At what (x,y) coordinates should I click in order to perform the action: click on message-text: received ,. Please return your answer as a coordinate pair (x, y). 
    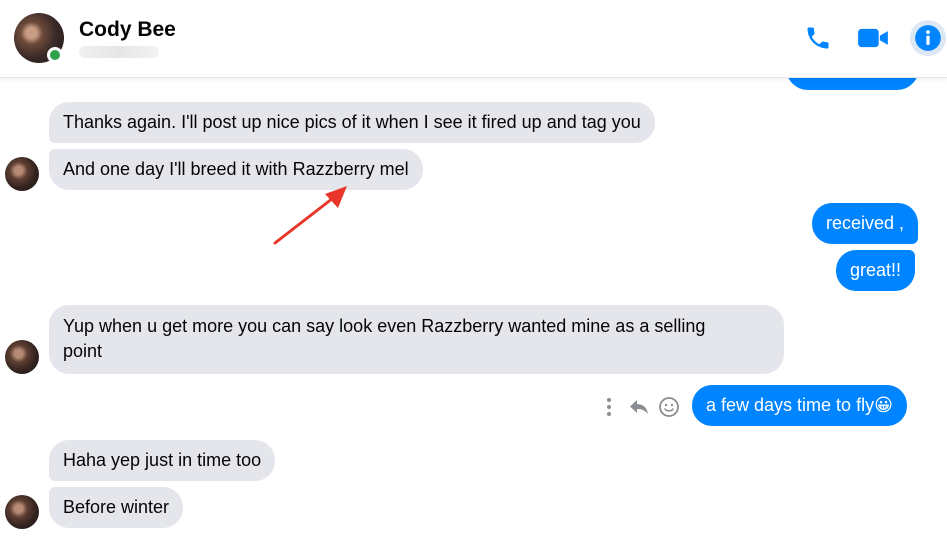
    Looking at the image, I should click on (865, 223).